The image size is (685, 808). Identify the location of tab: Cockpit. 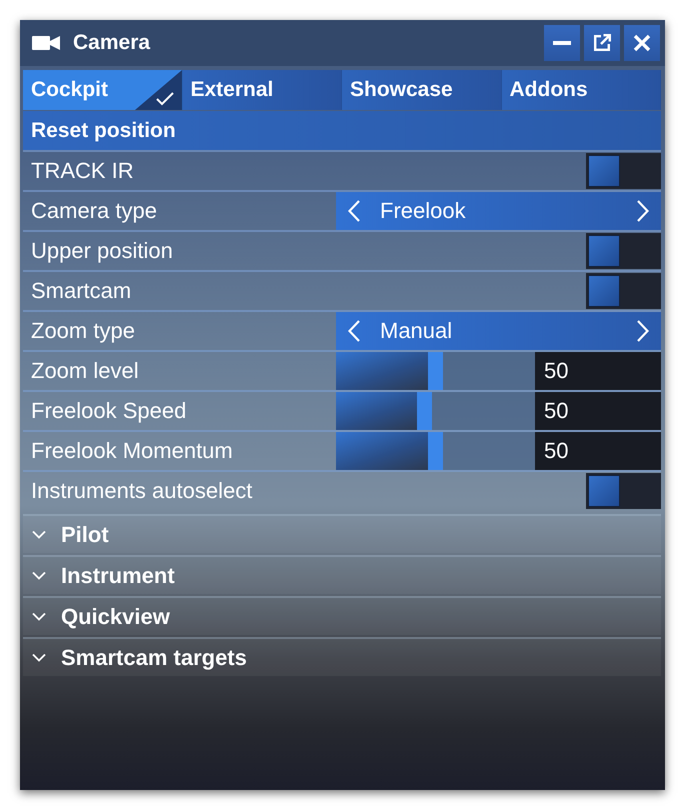
(102, 90).